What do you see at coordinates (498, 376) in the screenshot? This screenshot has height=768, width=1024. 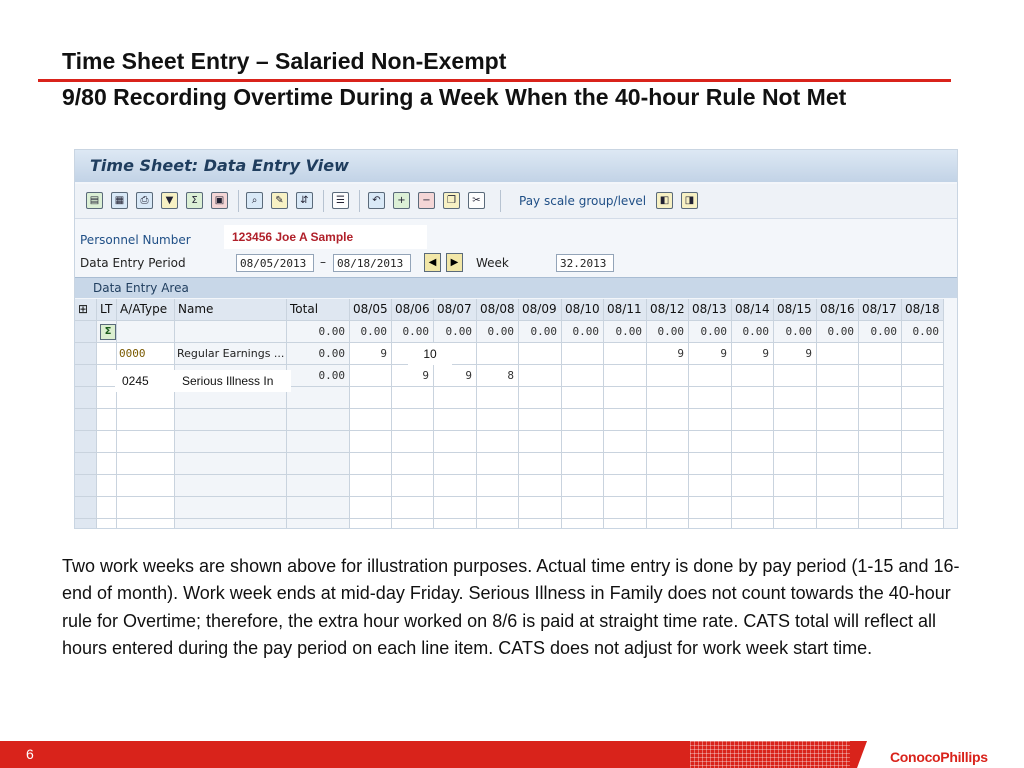 I see `hours-input: 8` at bounding box center [498, 376].